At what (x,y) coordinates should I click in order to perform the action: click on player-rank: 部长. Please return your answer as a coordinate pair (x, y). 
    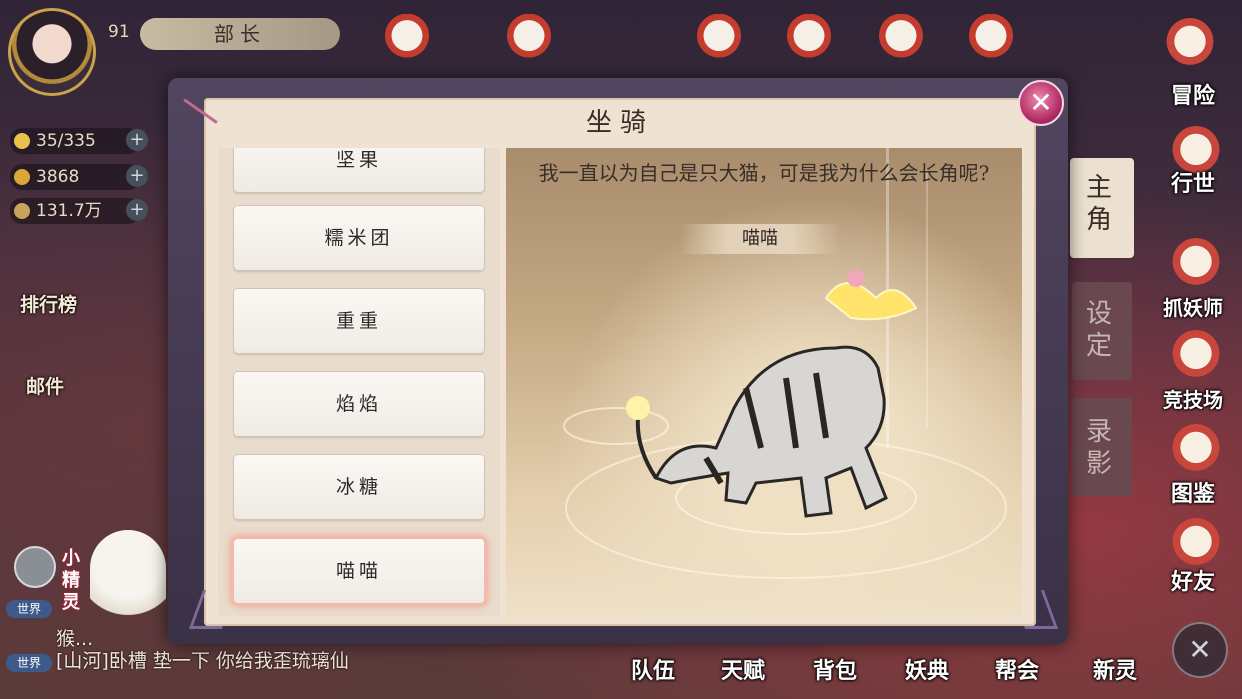
    Looking at the image, I should click on (240, 34).